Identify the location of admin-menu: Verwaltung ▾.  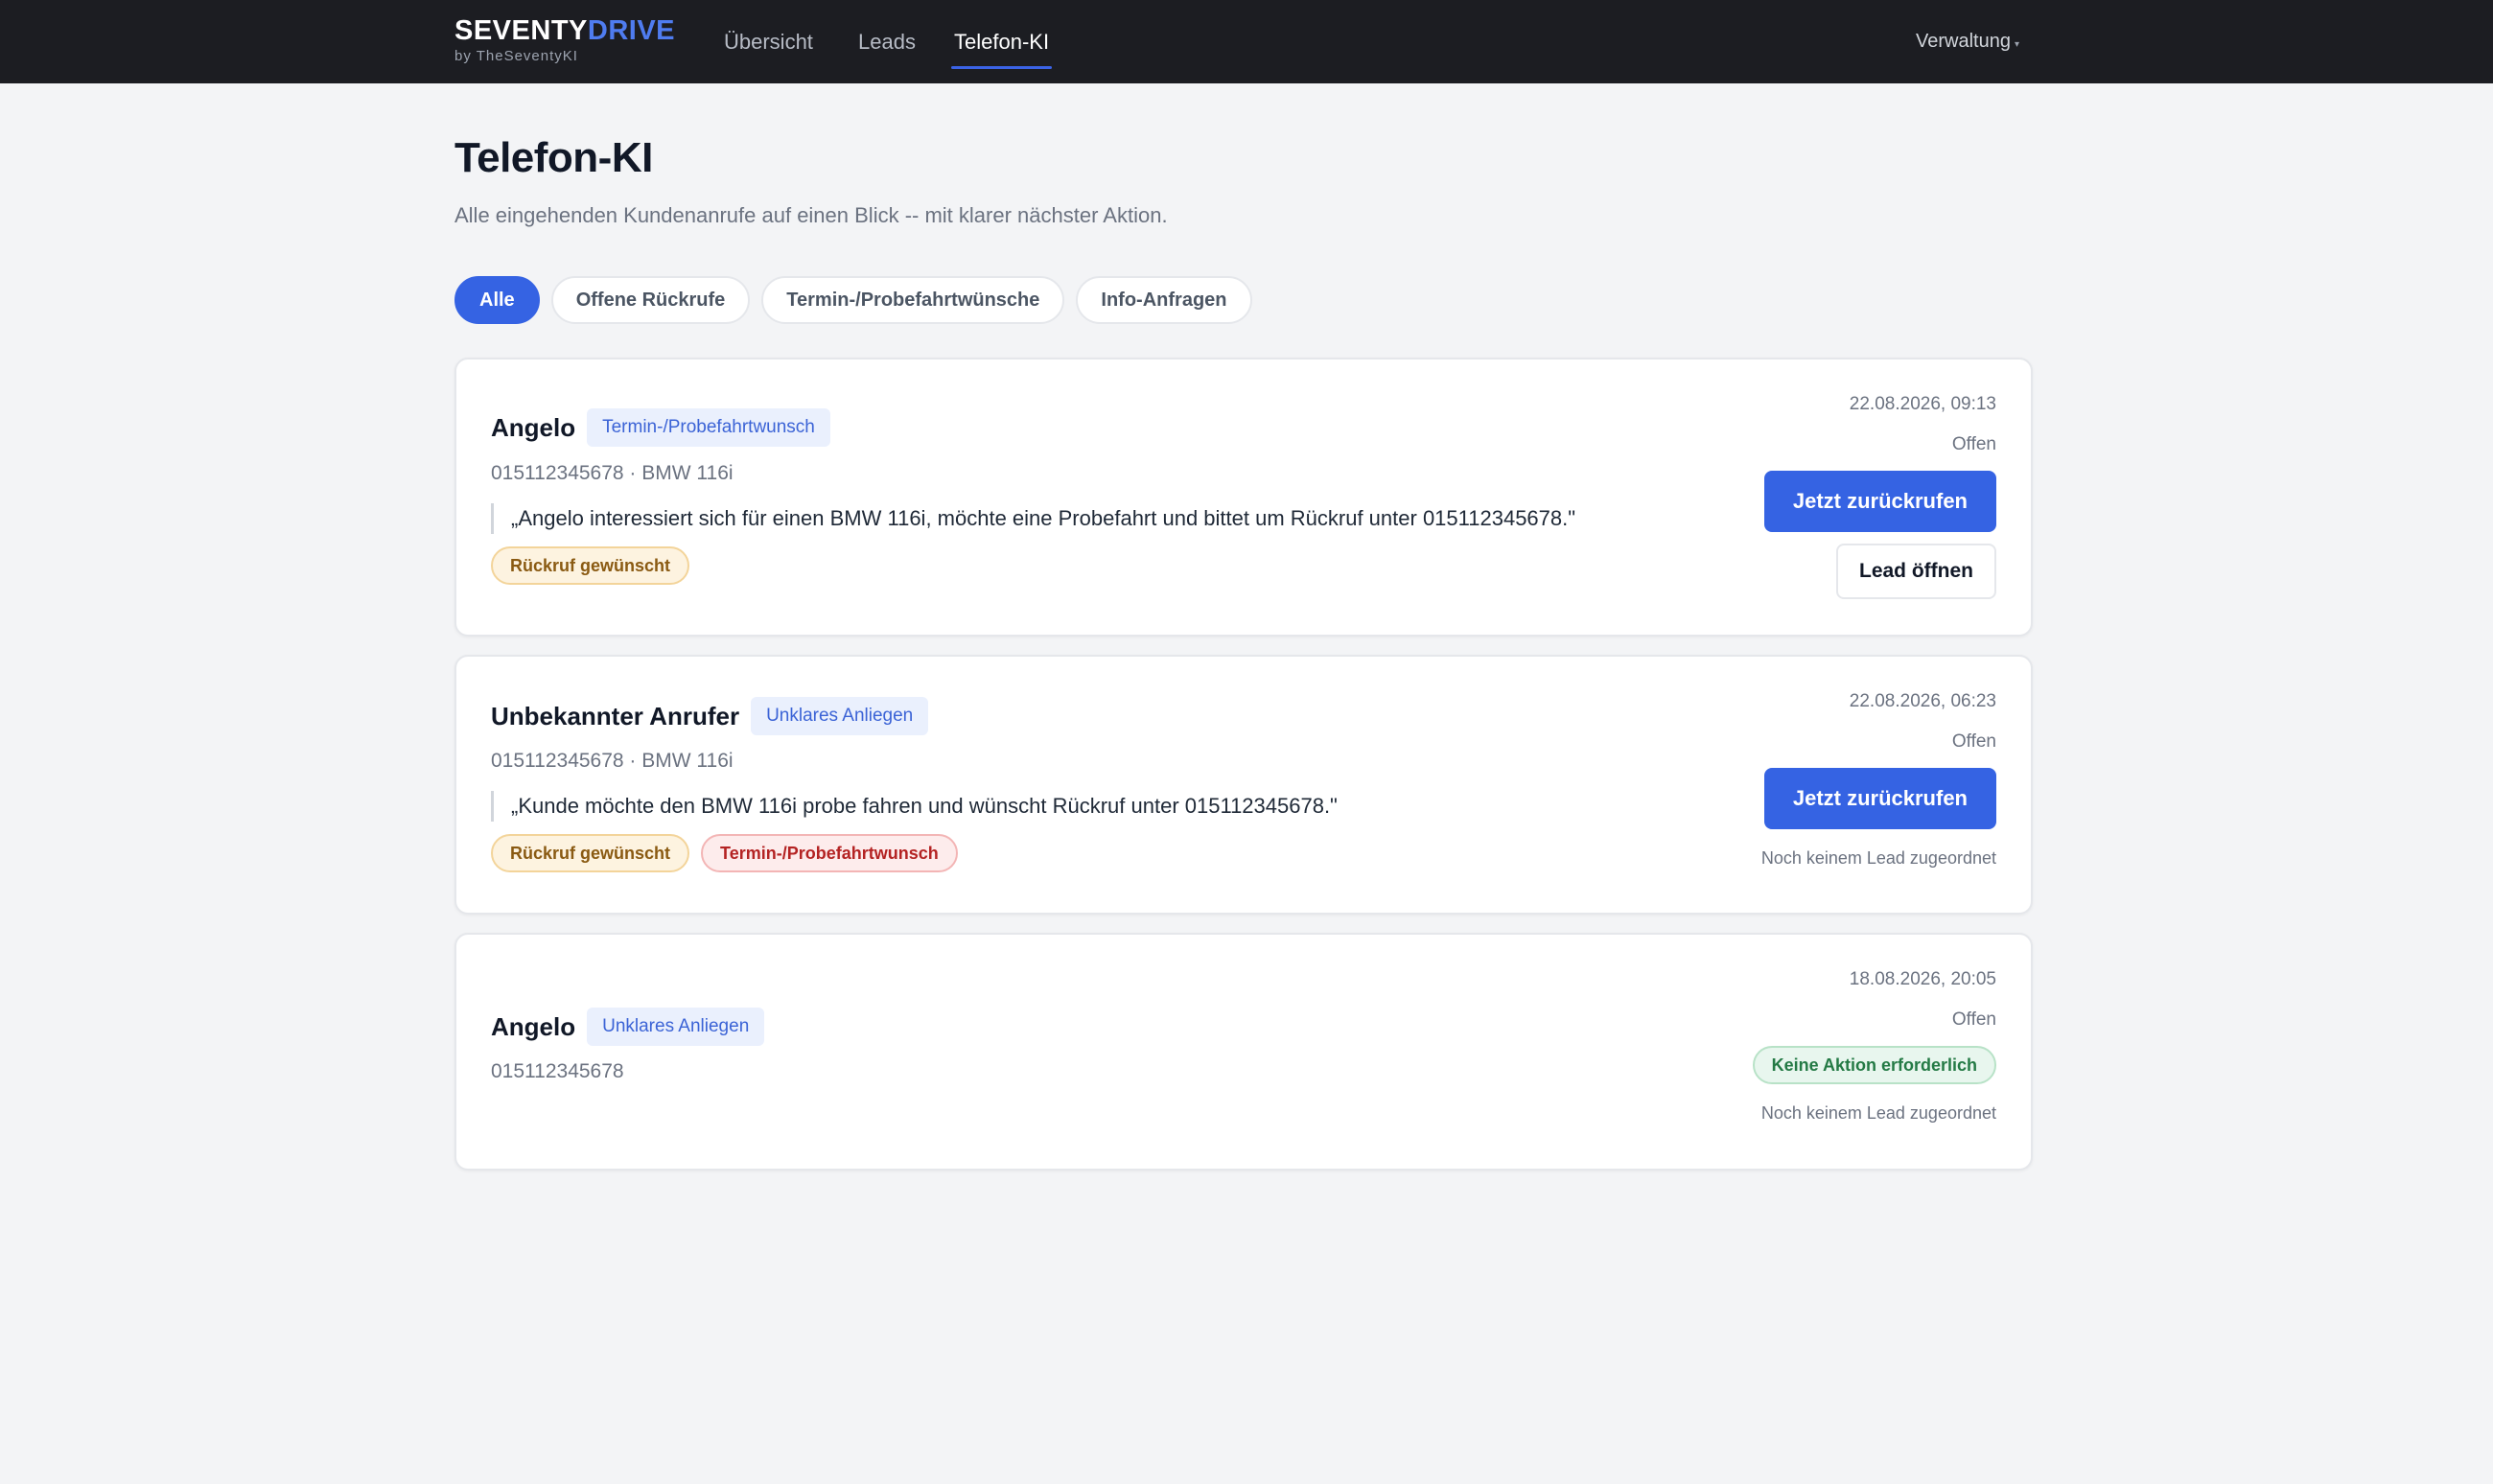
(1967, 42).